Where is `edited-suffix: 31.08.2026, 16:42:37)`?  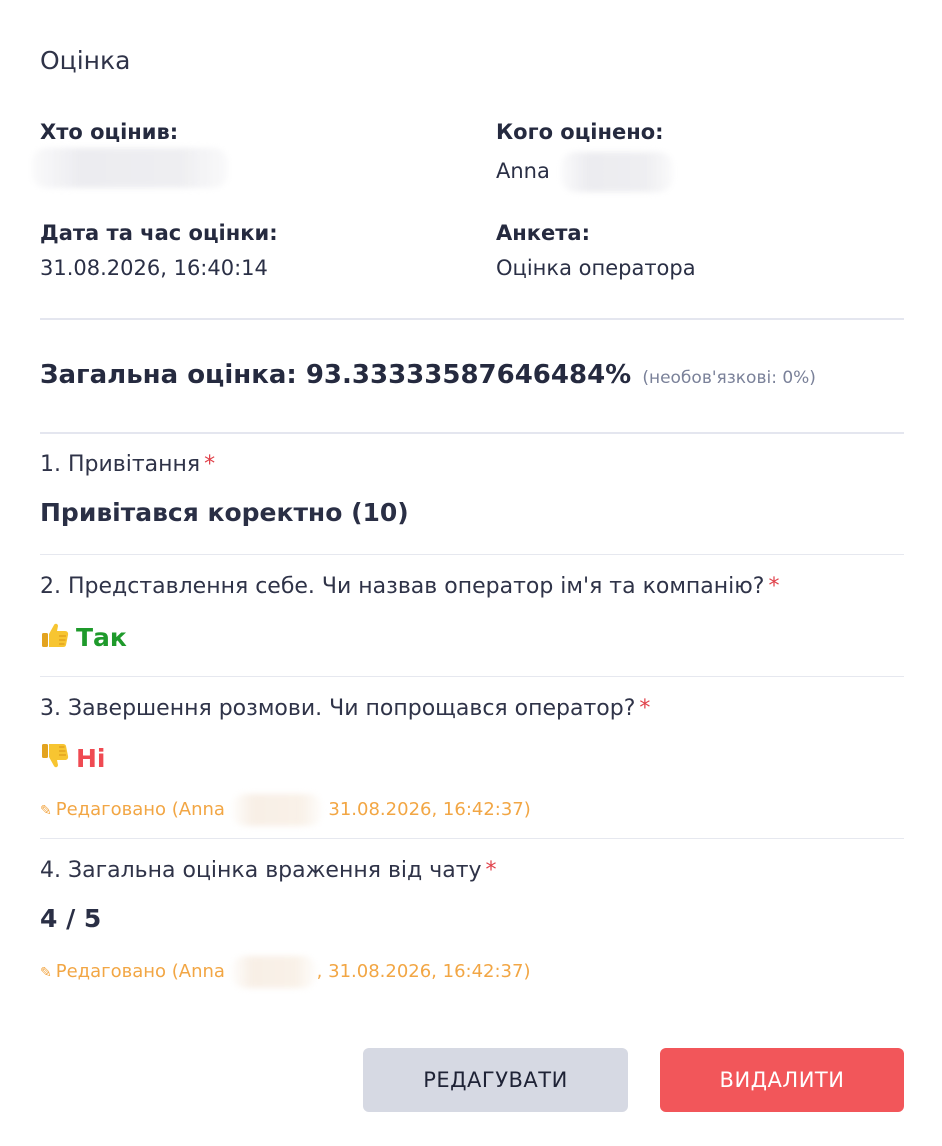
edited-suffix: 31.08.2026, 16:42:37) is located at coordinates (429, 809).